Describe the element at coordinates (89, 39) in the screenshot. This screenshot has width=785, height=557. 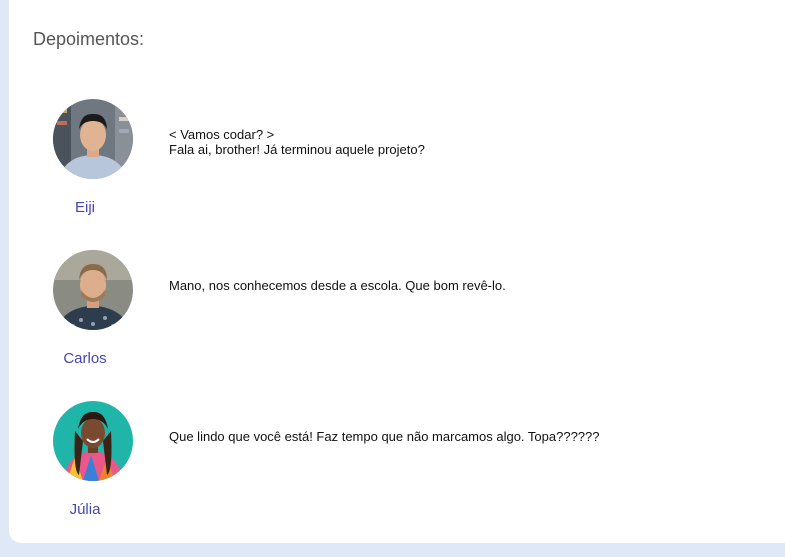
I see `section-title: Depoimentos:` at that location.